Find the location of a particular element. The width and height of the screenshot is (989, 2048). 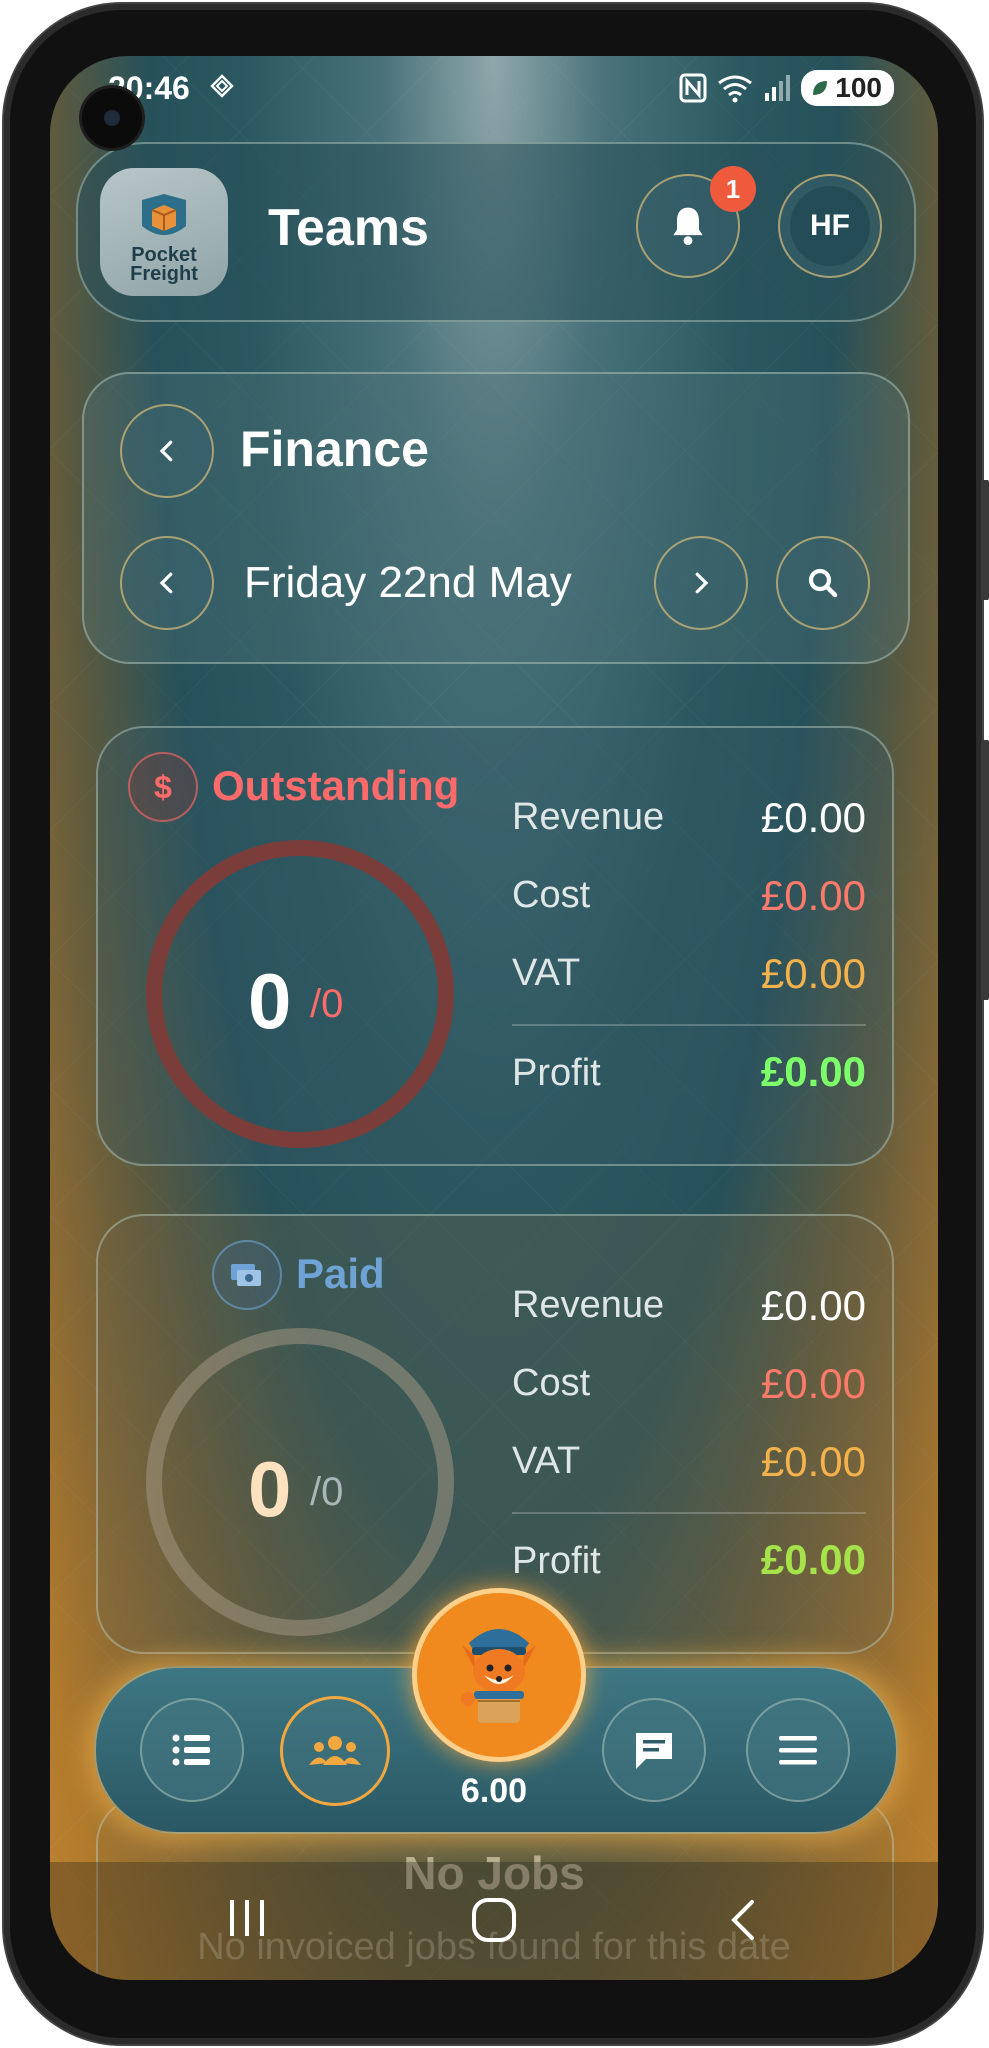

list-icon is located at coordinates (191, 1750).